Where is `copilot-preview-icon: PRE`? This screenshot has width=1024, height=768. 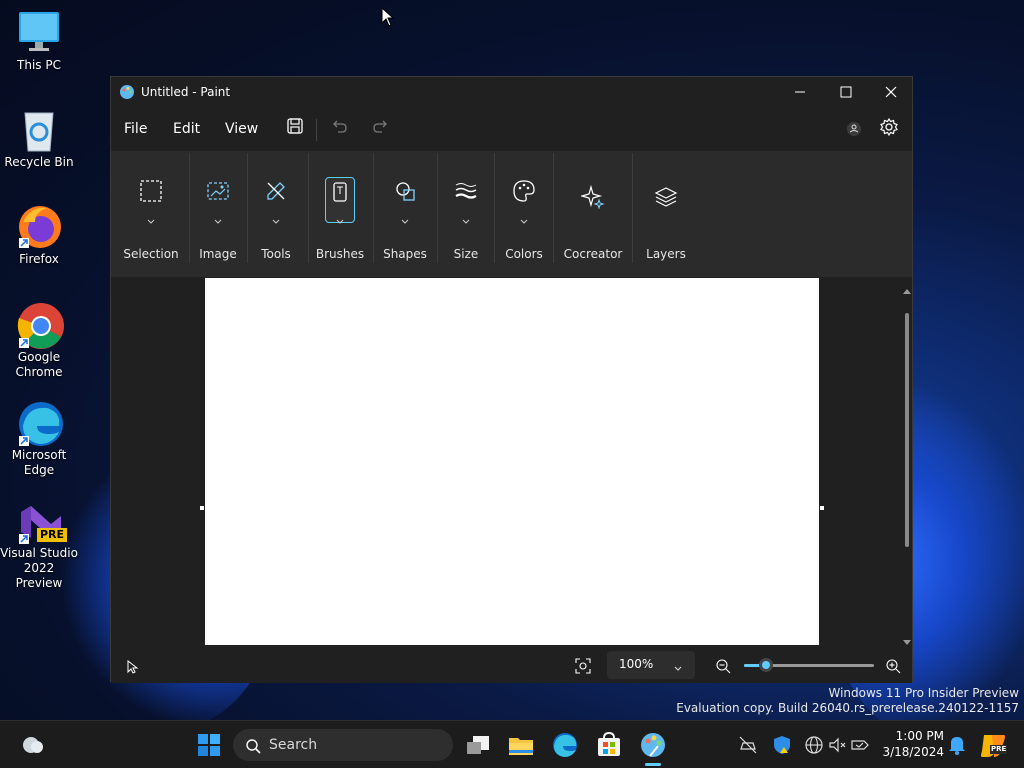 copilot-preview-icon: PRE is located at coordinates (993, 745).